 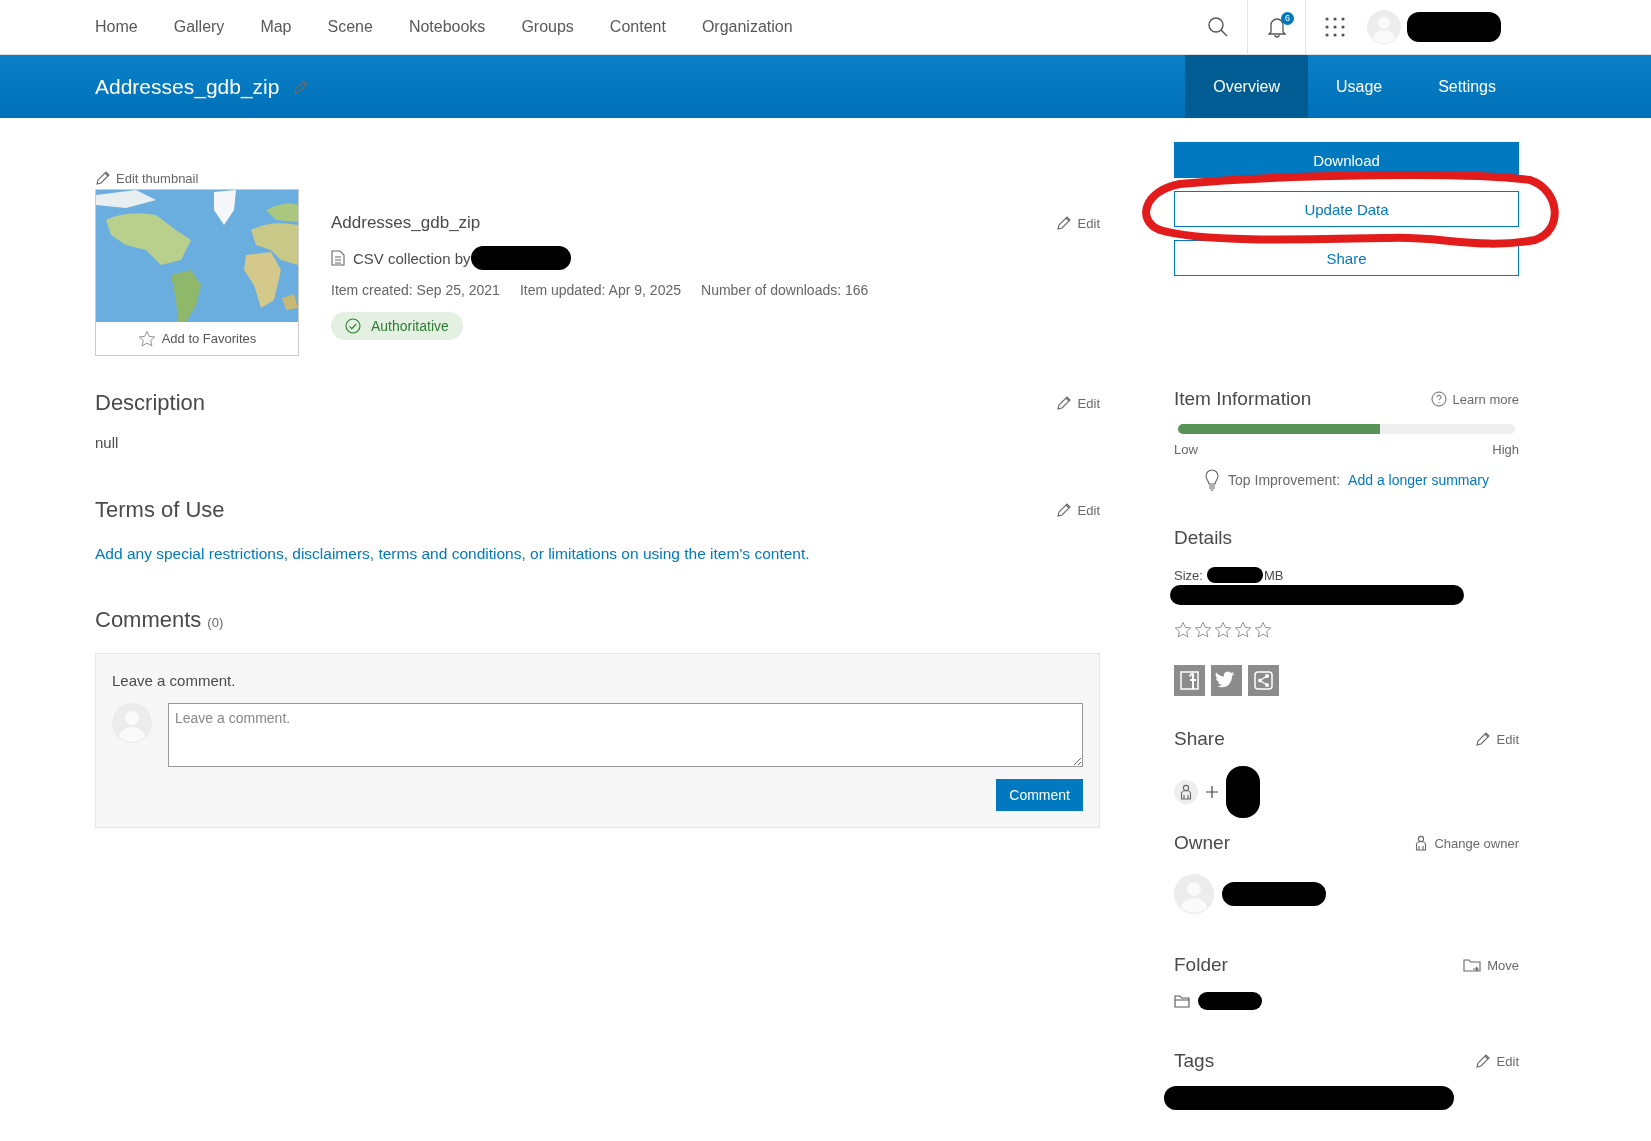 What do you see at coordinates (785, 290) in the screenshot?
I see `item-meta: Number of downloads: 166` at bounding box center [785, 290].